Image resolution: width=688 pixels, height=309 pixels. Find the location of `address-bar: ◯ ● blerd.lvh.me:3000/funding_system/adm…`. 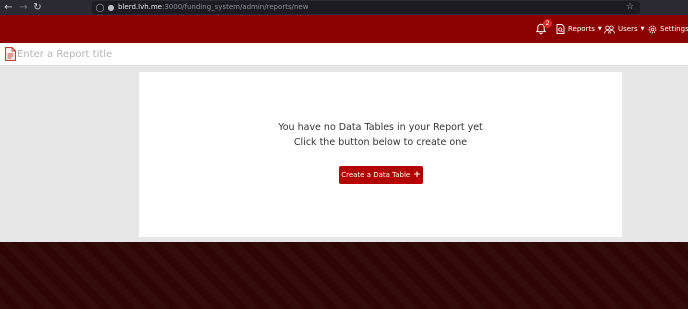

address-bar: ◯ ● blerd.lvh.me:3000/funding_system/adm… is located at coordinates (366, 7).